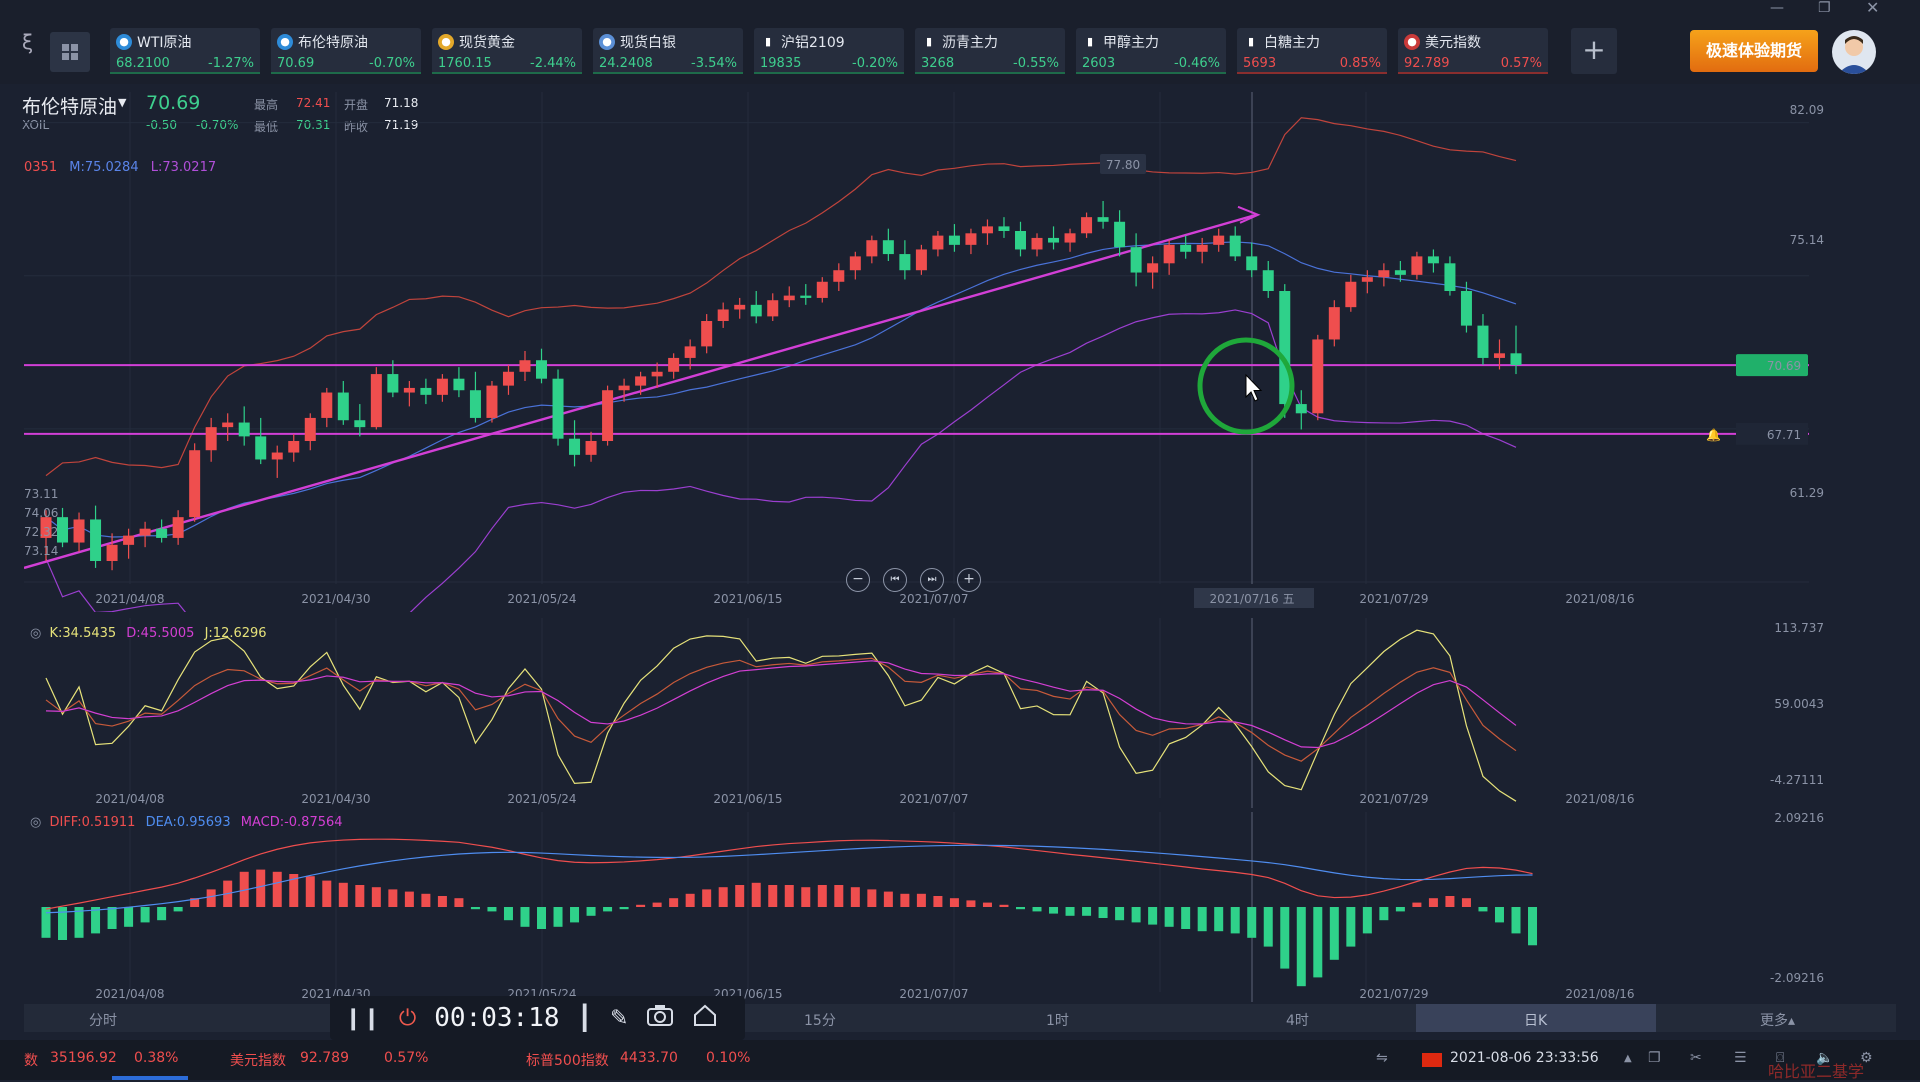 The image size is (1920, 1082). I want to click on ticker-7: ▮ 甲醇主力 2603 -0.46%, so click(1151, 51).